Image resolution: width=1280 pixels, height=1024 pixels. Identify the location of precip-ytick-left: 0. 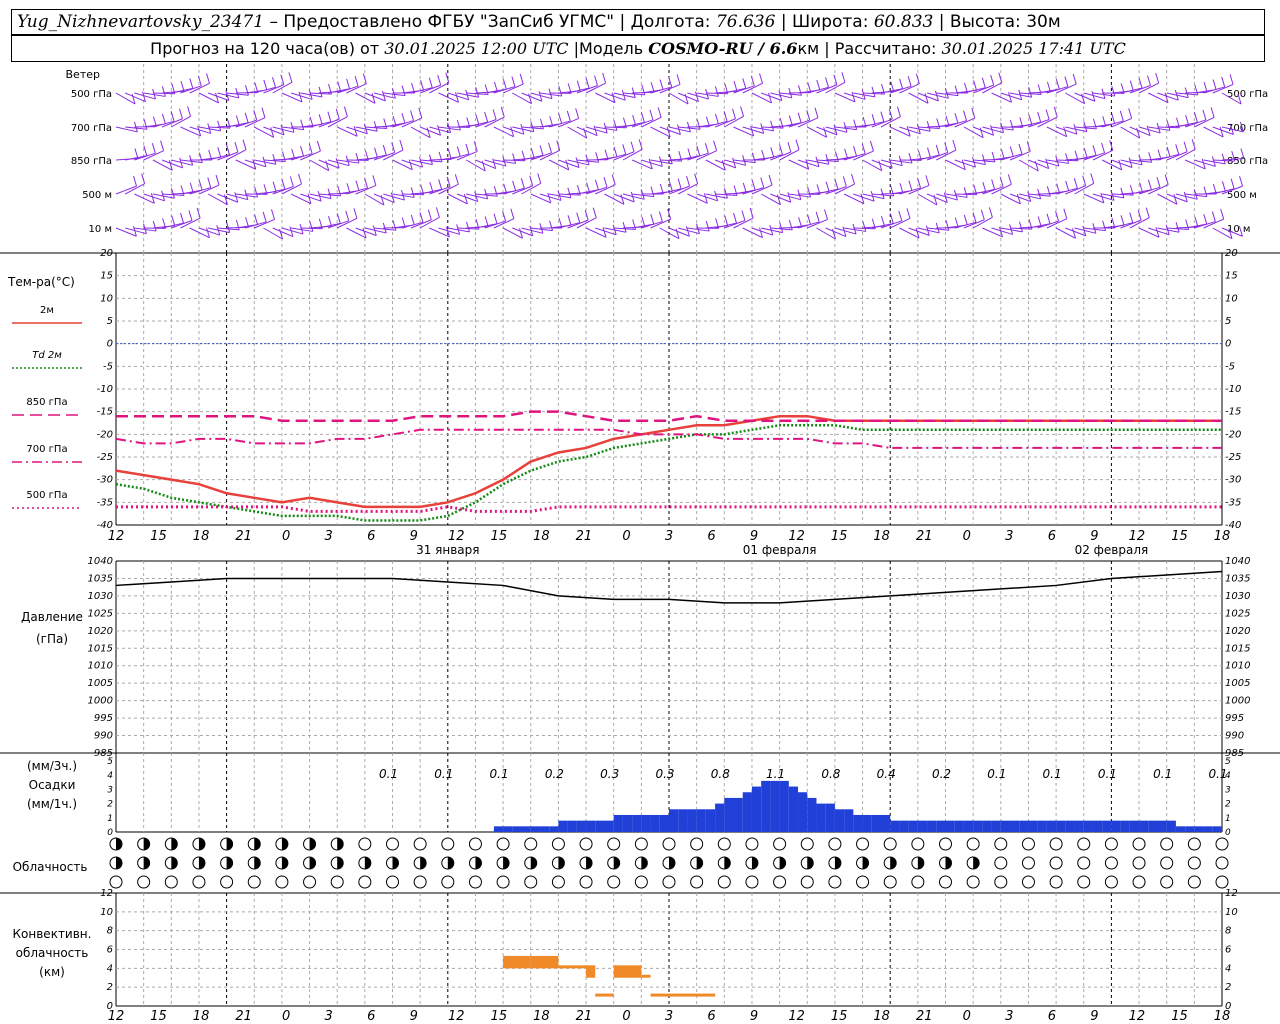
(110, 833).